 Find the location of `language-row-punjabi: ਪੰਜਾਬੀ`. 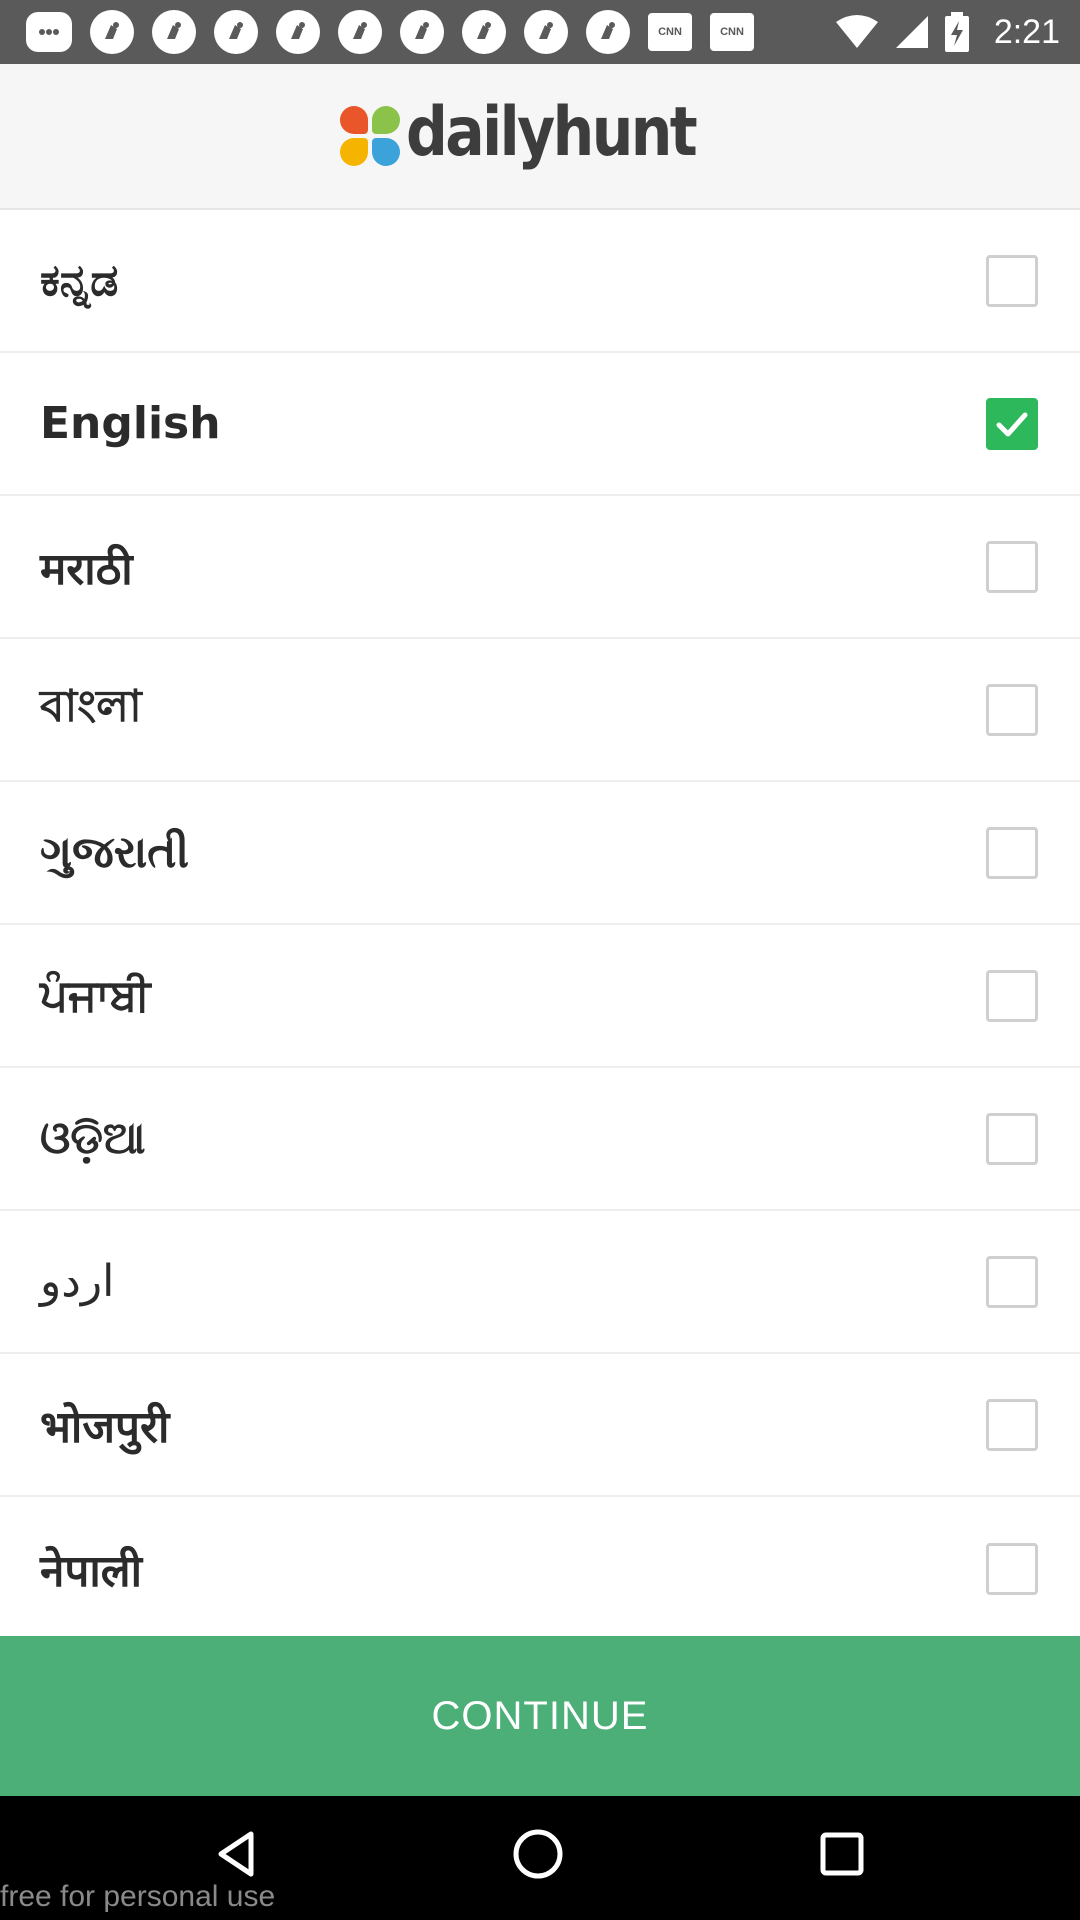

language-row-punjabi: ਪੰਜਾਬੀ is located at coordinates (540, 996).